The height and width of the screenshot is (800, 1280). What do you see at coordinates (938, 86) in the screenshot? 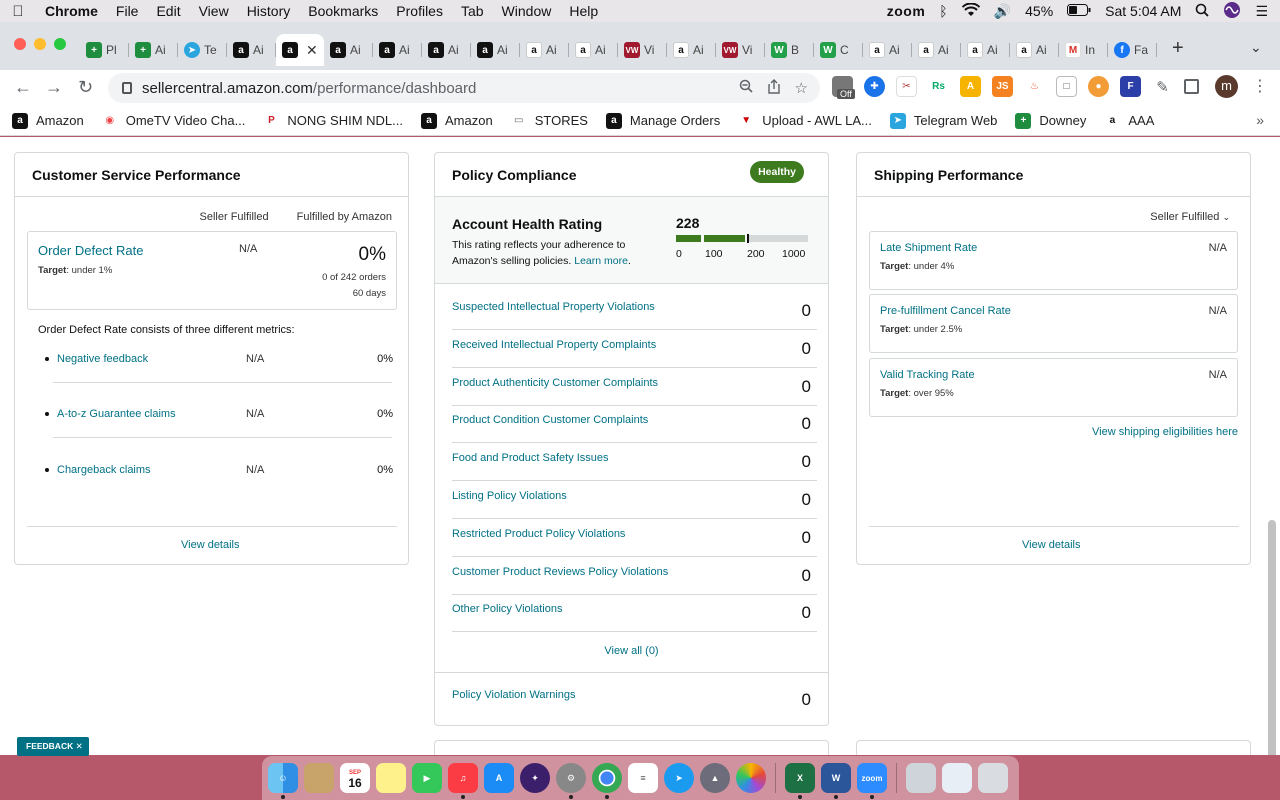
I see `extension-rs-icon: Rs` at bounding box center [938, 86].